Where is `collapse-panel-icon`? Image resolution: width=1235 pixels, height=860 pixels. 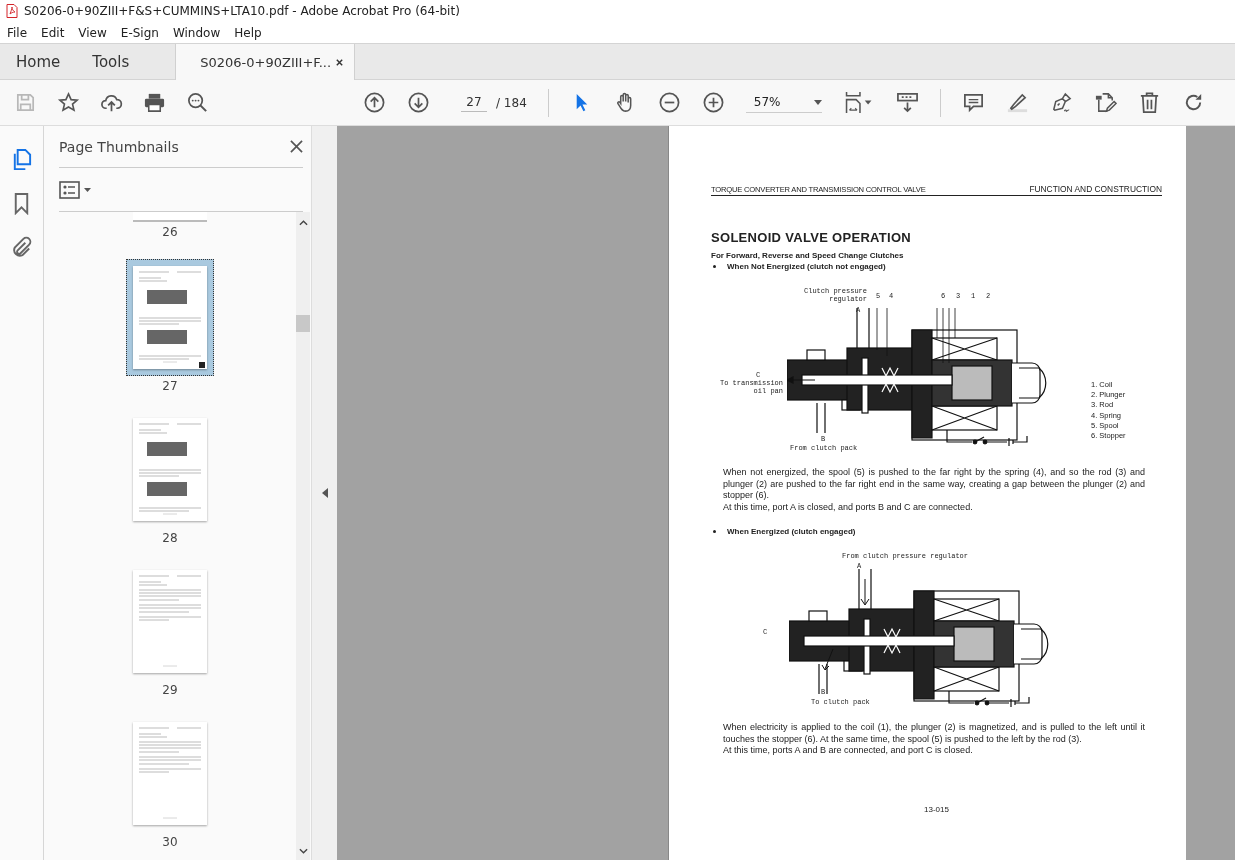 collapse-panel-icon is located at coordinates (324, 493).